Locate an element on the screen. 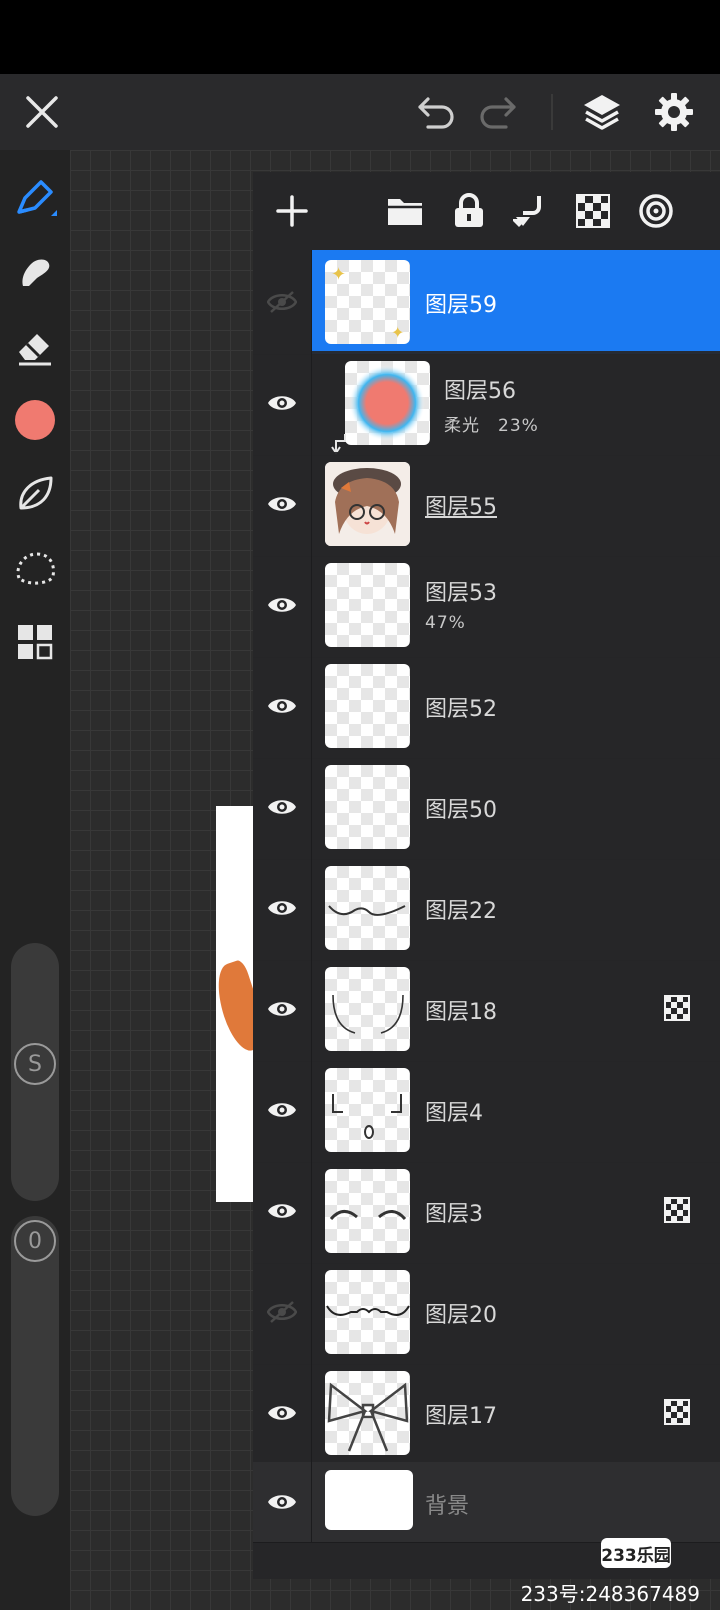  leaf-icon is located at coordinates (36, 493).